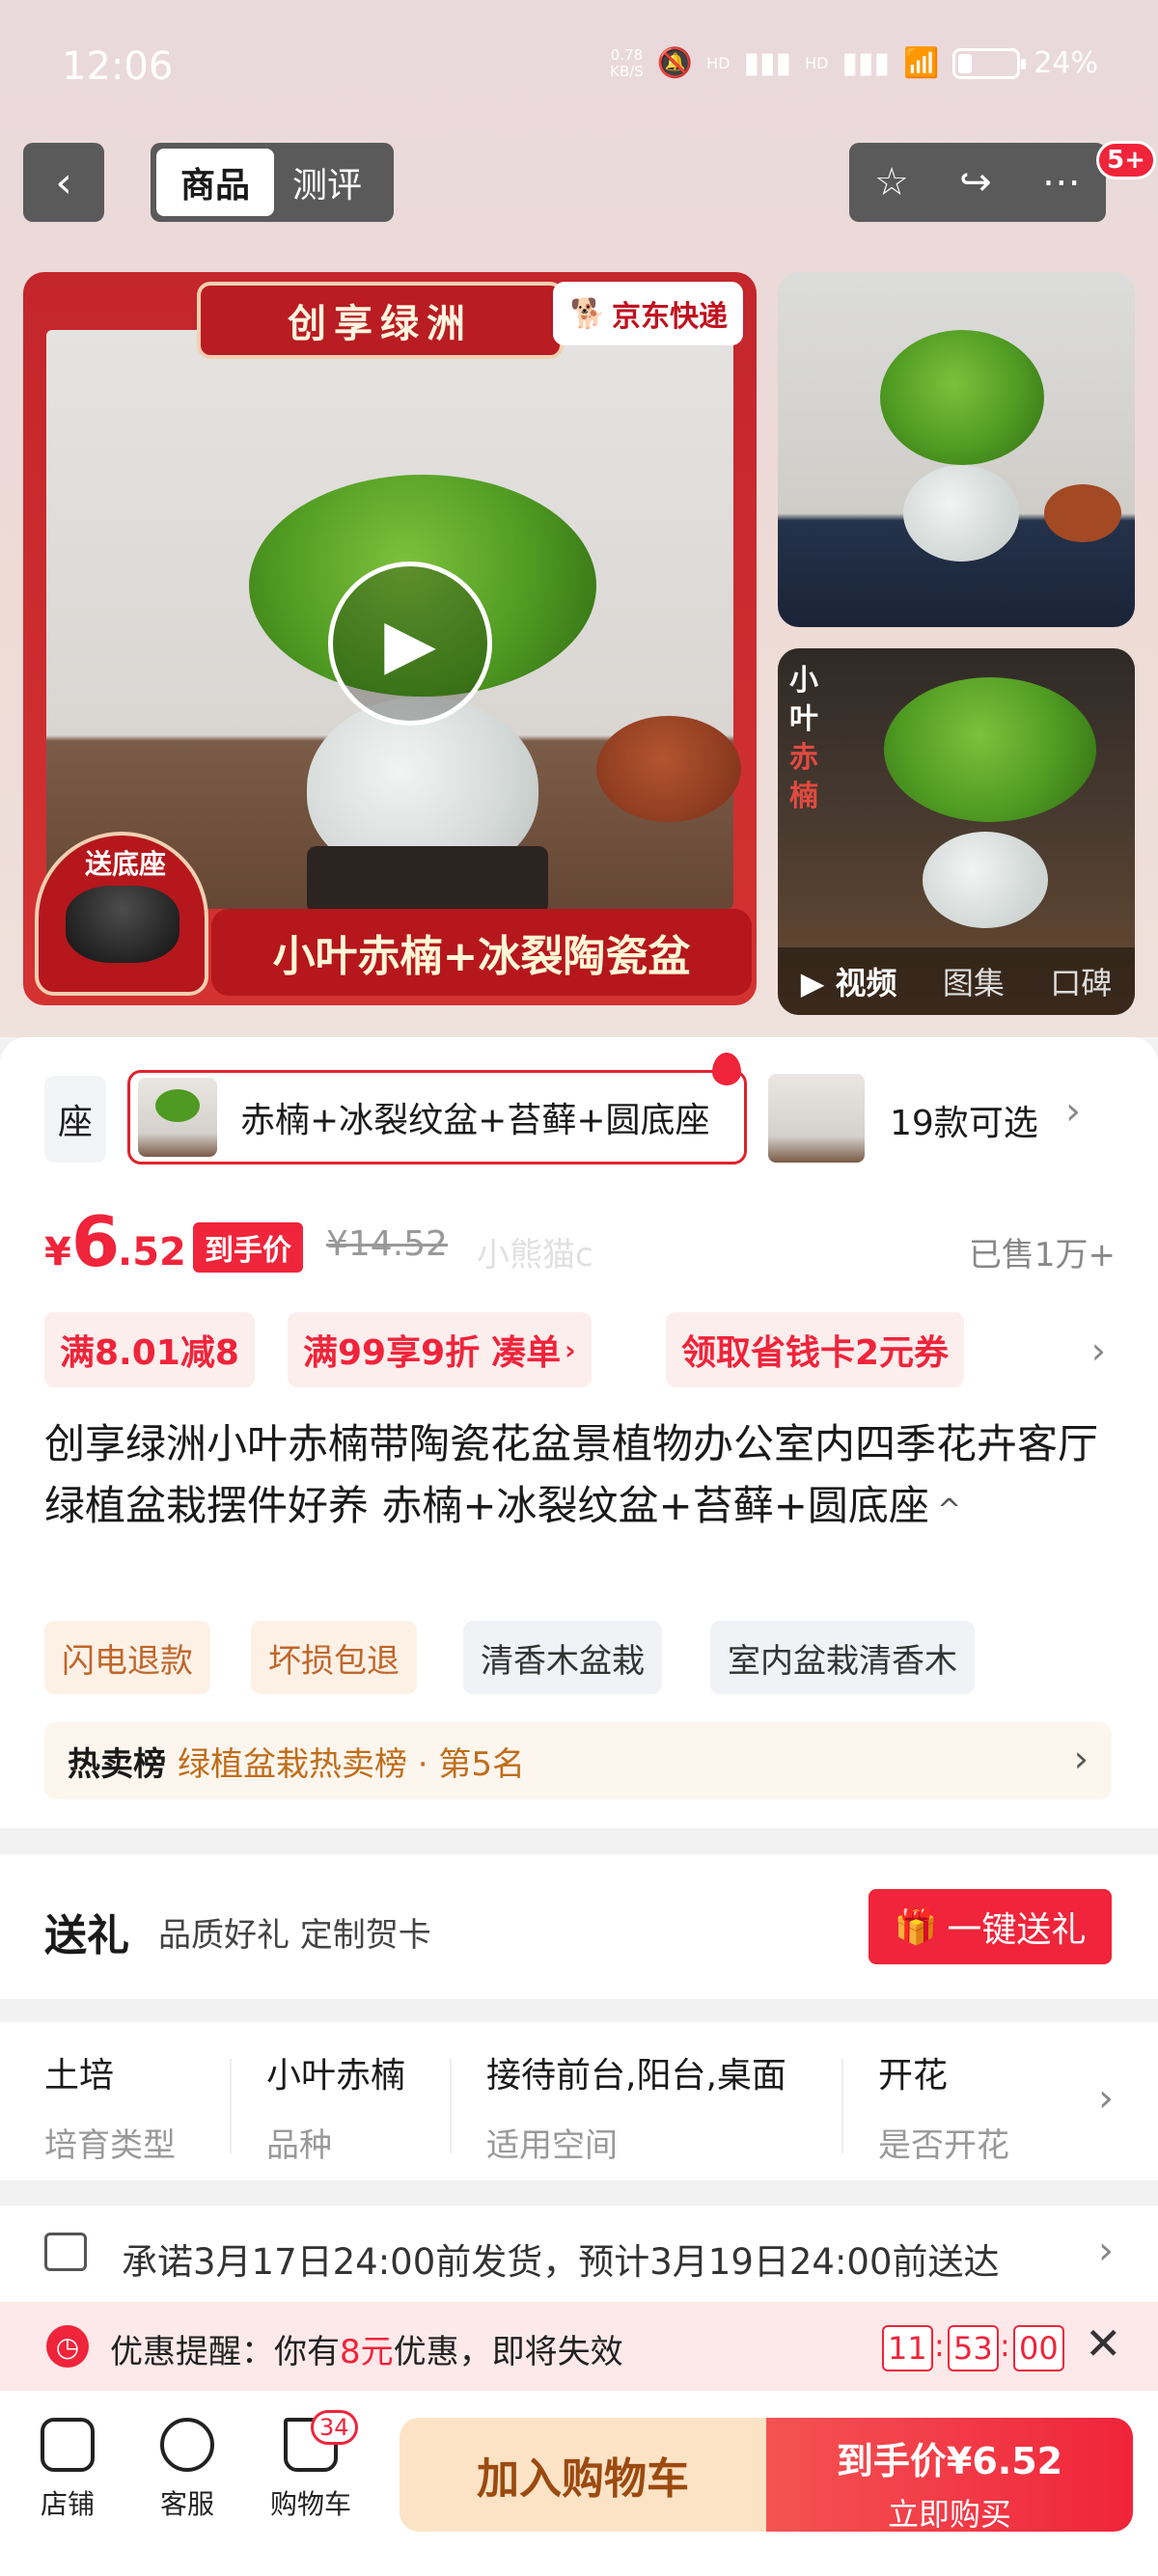 This screenshot has height=2576, width=1158. I want to click on attr-variety: 小叶赤楠 品种, so click(336, 2111).